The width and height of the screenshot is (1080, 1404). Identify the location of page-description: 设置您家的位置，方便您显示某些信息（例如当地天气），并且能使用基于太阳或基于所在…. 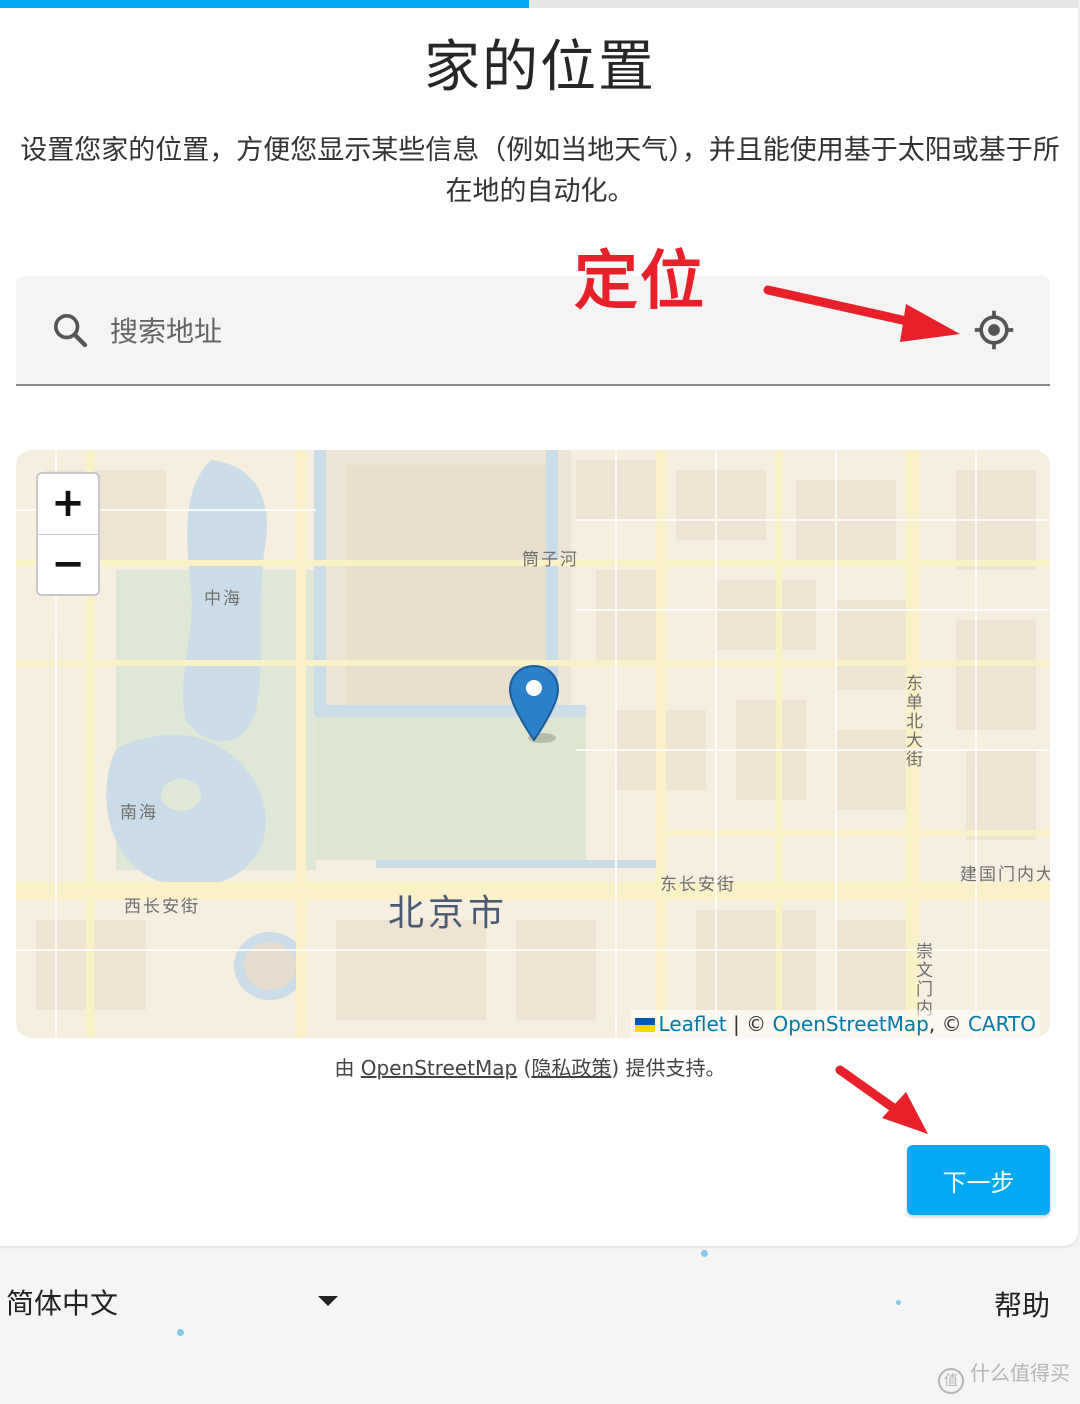
(540, 171).